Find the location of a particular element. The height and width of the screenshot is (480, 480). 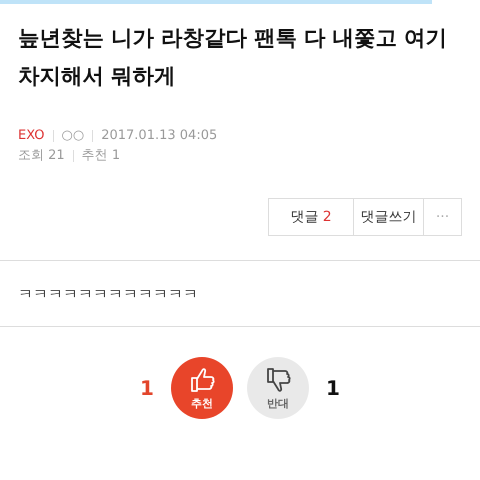

board-name: EXO is located at coordinates (31, 136).